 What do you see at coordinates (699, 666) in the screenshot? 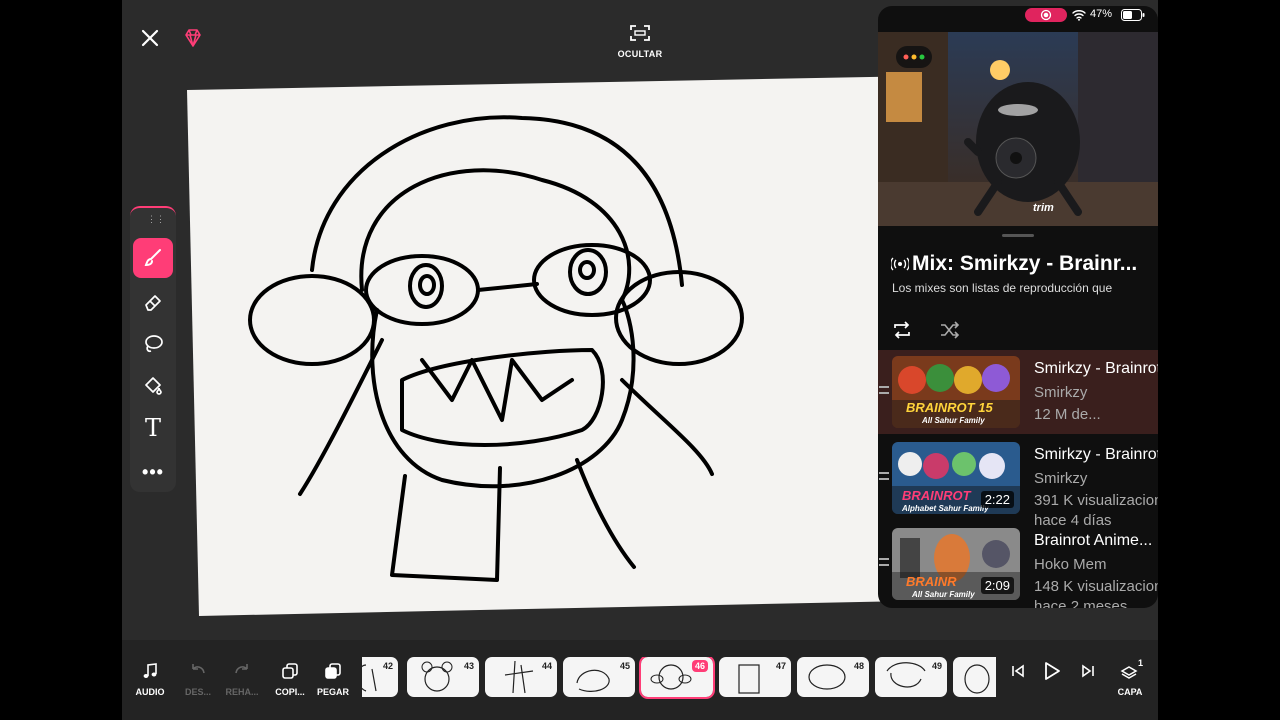
I see `frame-number: 46` at bounding box center [699, 666].